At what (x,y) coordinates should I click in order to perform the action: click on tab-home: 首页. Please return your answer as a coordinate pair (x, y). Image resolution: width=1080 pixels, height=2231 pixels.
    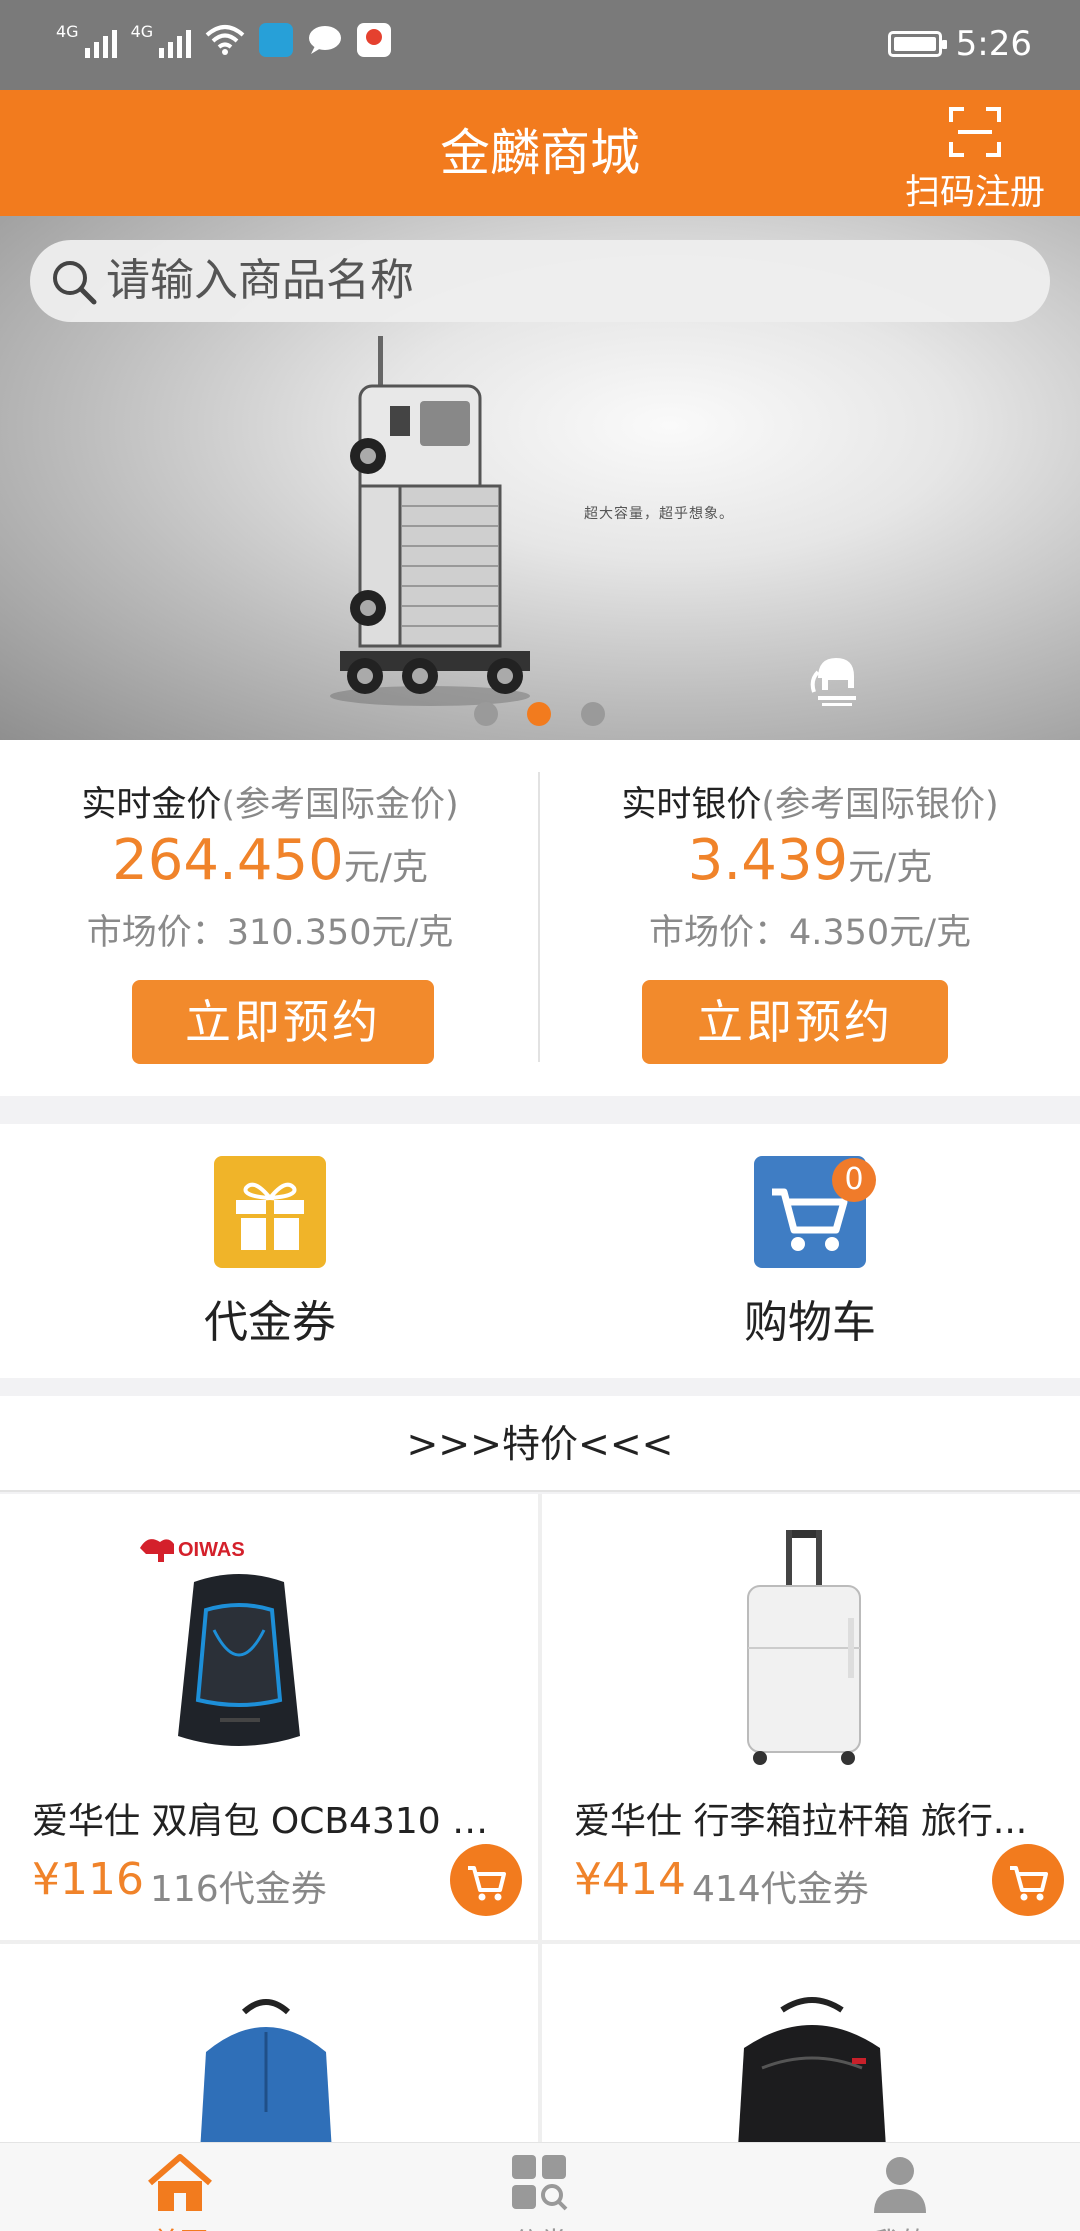
    Looking at the image, I should click on (180, 2187).